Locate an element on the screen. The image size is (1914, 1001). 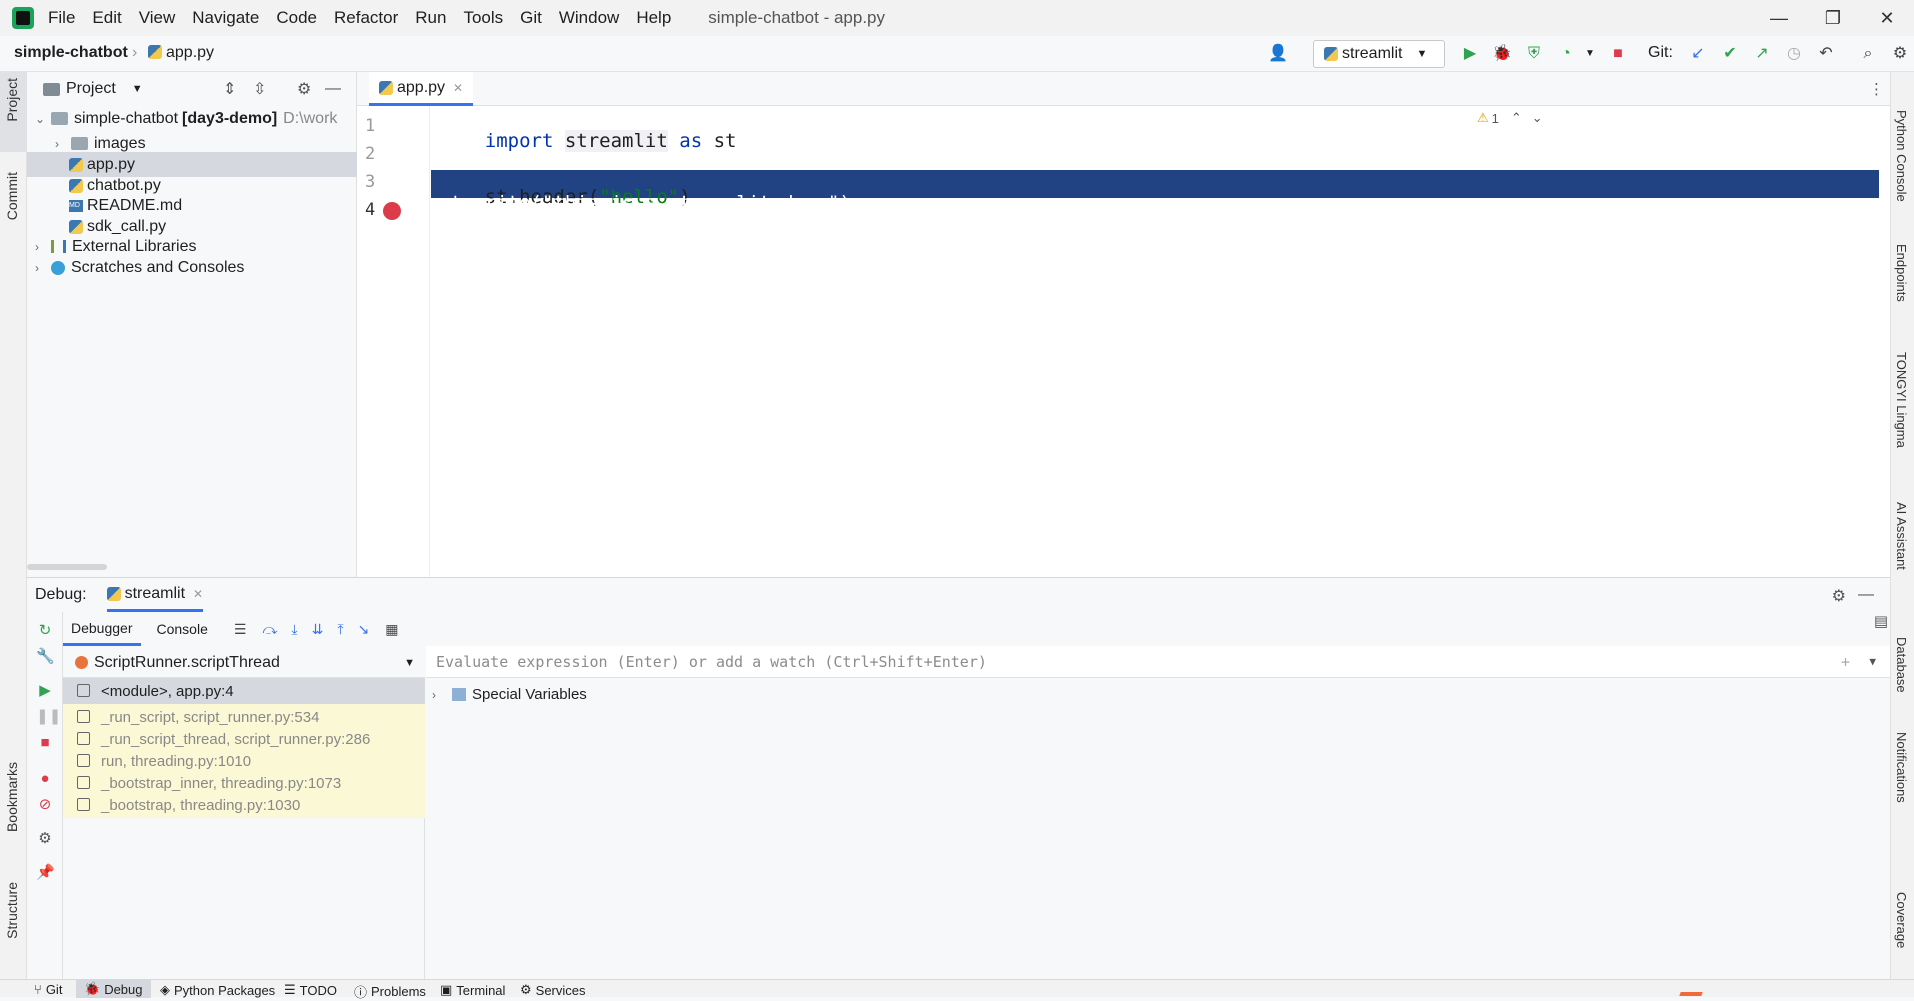
special-variables-node: › Special Variables is located at coordinates (509, 694).